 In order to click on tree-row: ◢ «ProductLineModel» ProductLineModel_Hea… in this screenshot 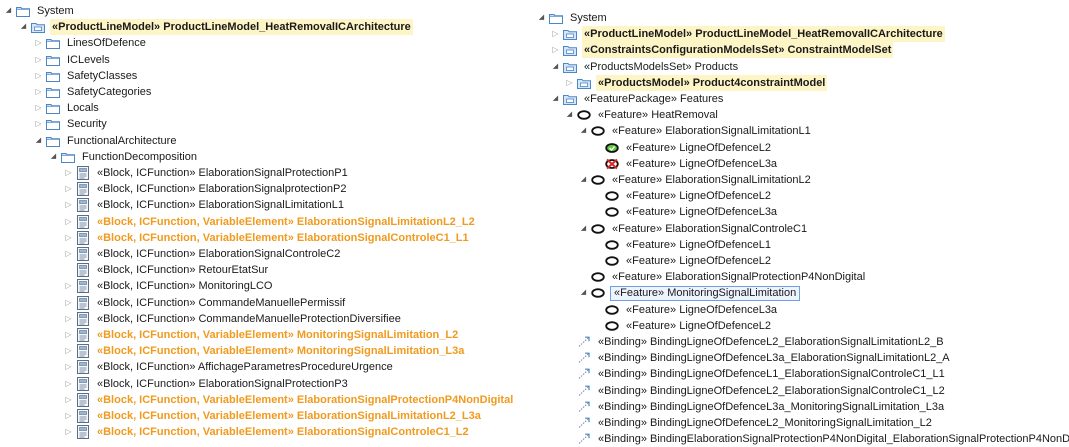, I will do `click(216, 27)`.